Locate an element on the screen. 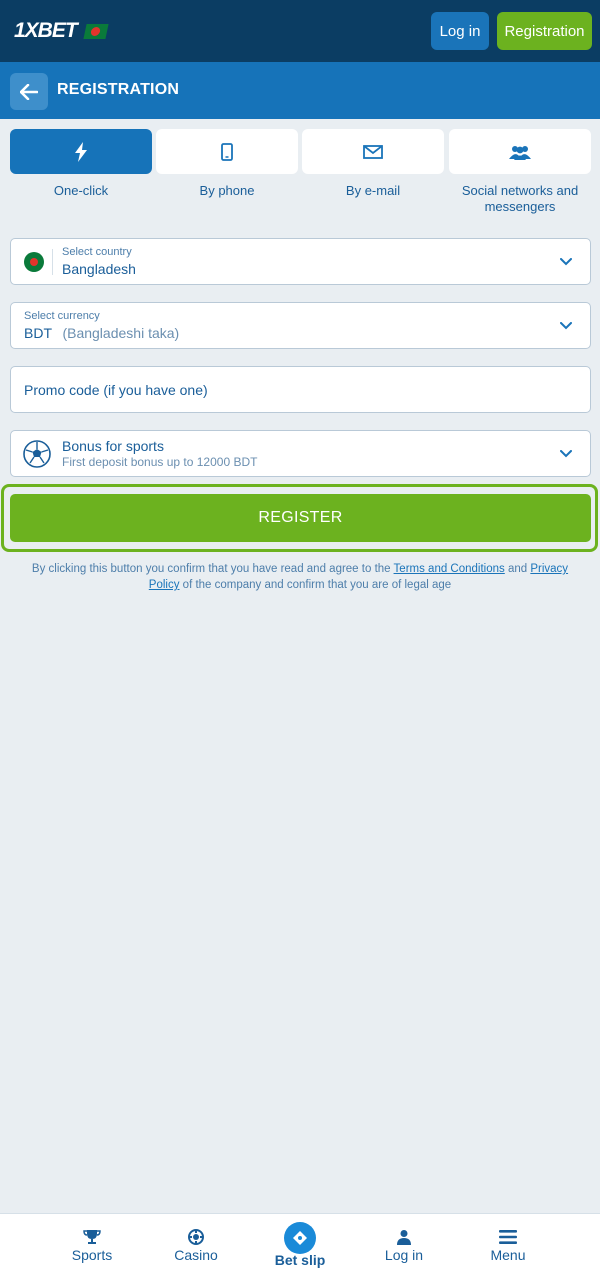  arrow-left-icon is located at coordinates (29, 91).